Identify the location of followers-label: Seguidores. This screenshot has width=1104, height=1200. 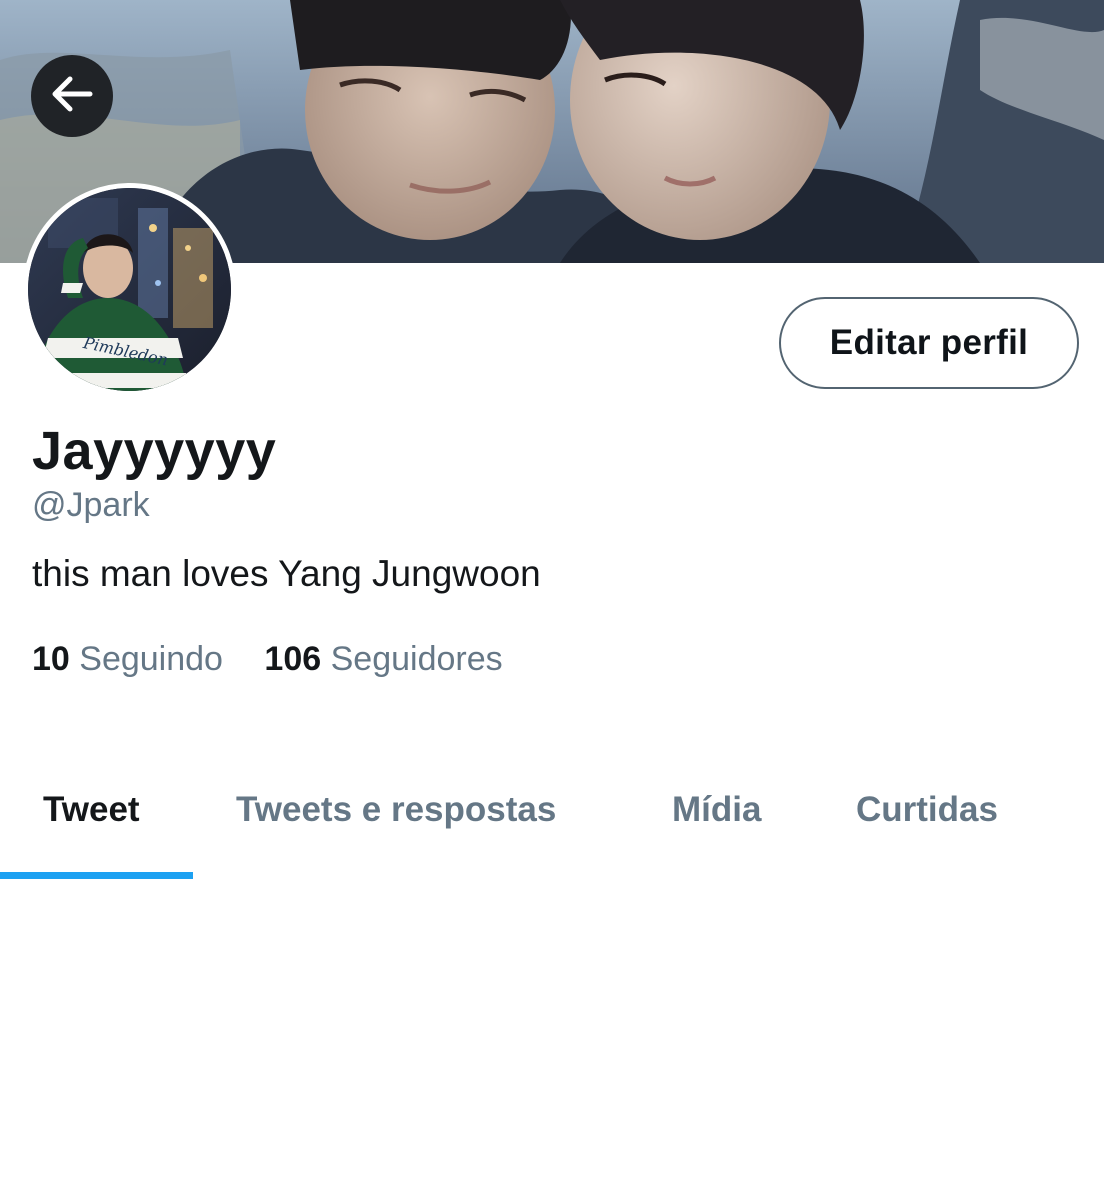
(416, 659).